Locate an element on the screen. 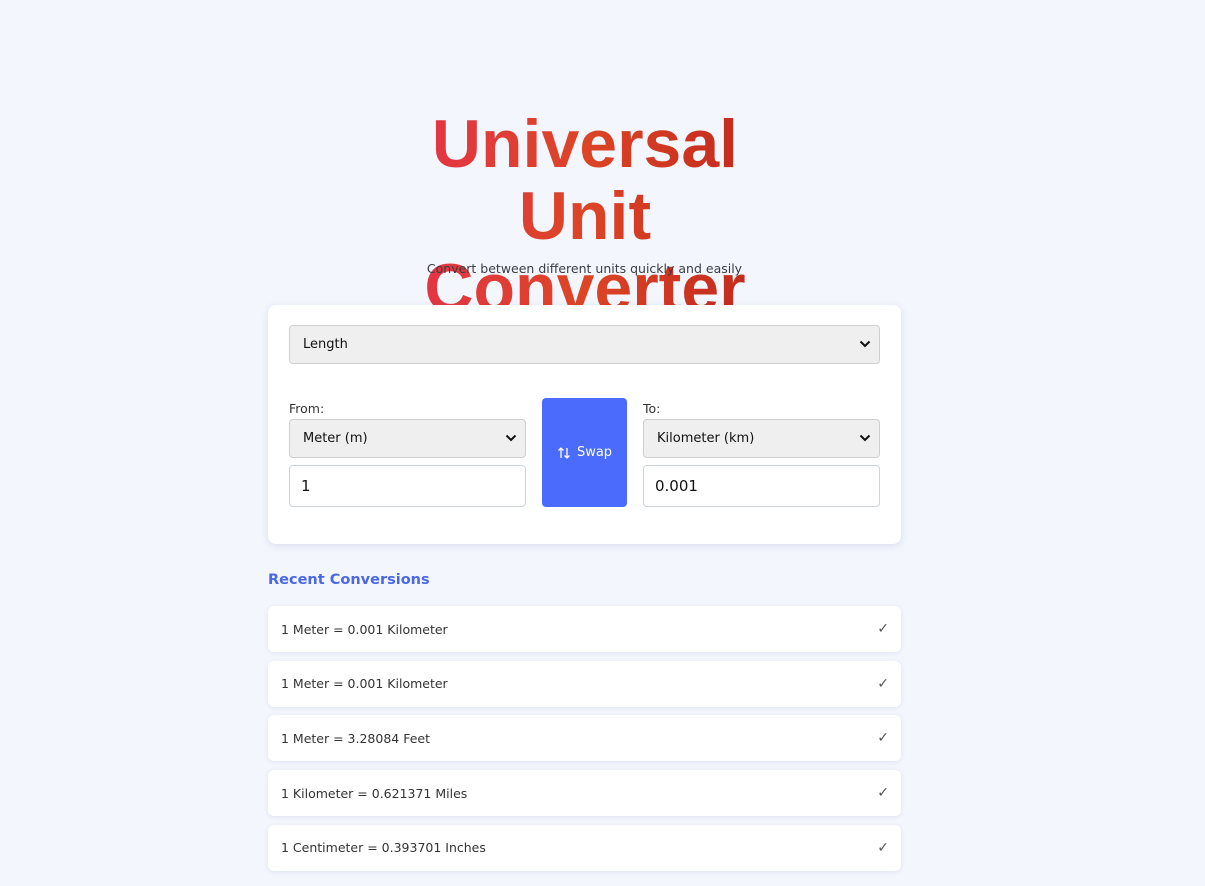 Image resolution: width=1205 pixels, height=886 pixels. to-value-text: 0.001 is located at coordinates (676, 486).